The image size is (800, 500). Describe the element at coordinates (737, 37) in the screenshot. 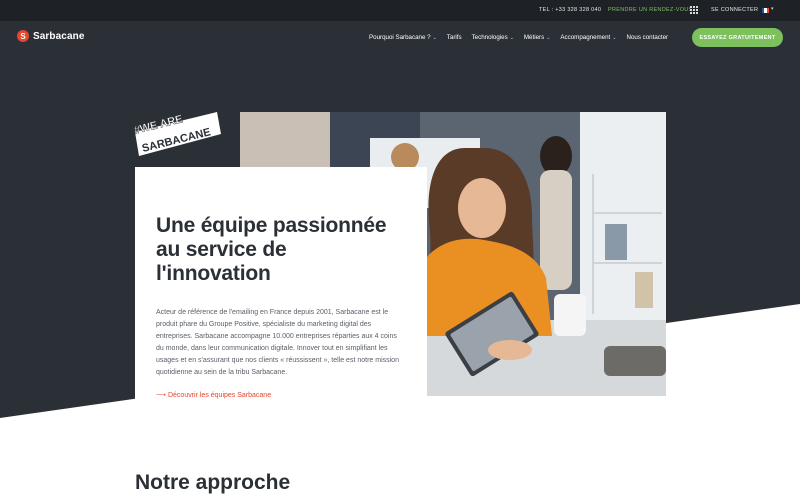

I see `free-trial-button: ESSAYEZ GRATUITEMENT` at that location.